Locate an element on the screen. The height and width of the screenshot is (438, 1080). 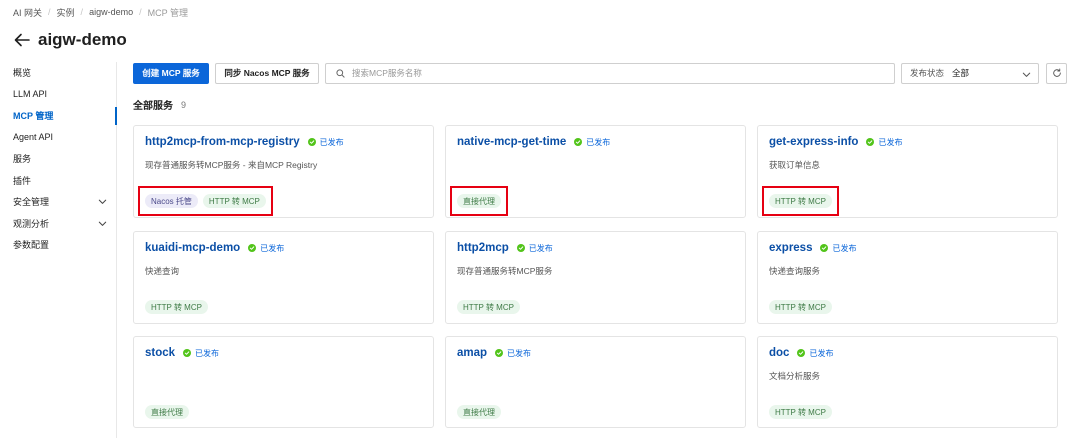
create-mcp-service-button: 创建 MCP 服务 is located at coordinates (171, 73).